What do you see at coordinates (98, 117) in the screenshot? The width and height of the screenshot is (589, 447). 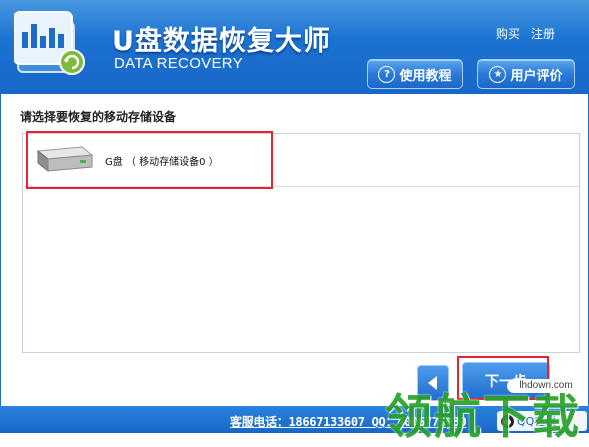 I see `section-label: 请选择要恢复的移动存储设备` at bounding box center [98, 117].